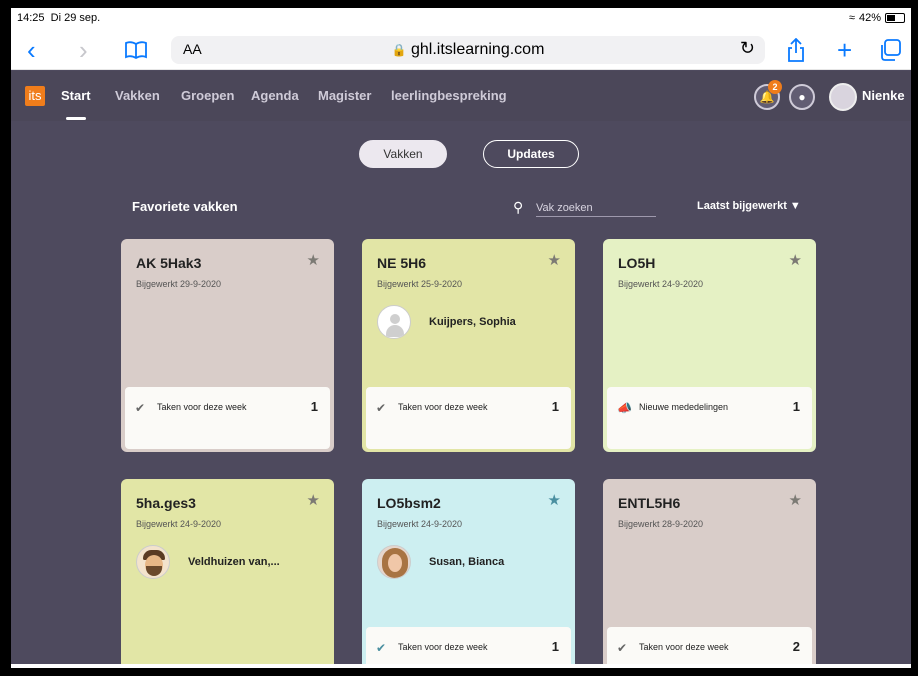 This screenshot has height=676, width=918. Describe the element at coordinates (890, 50) in the screenshot. I see `tabs-icon` at that location.